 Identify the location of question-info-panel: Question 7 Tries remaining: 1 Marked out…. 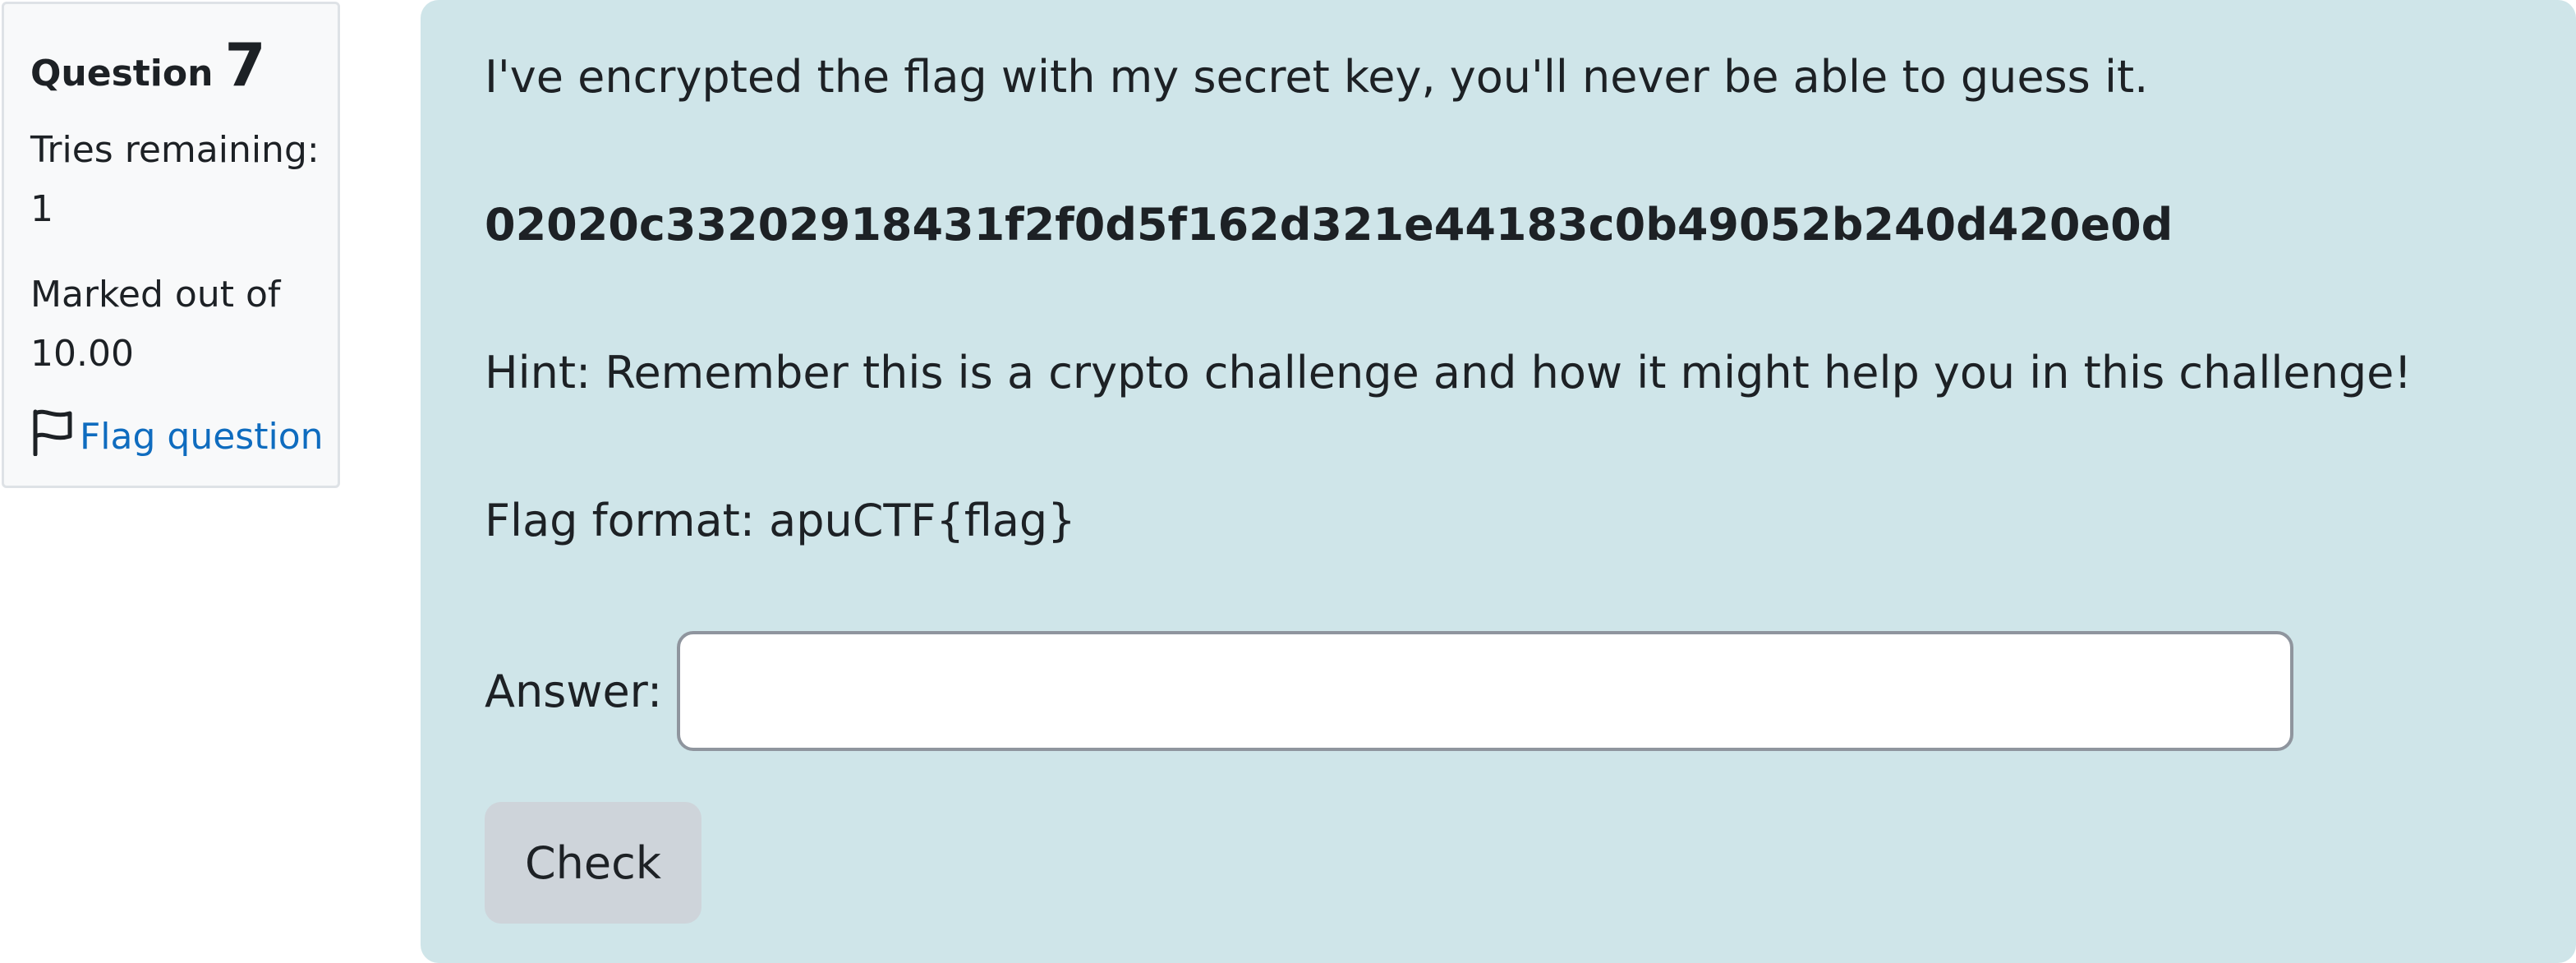
(171, 245).